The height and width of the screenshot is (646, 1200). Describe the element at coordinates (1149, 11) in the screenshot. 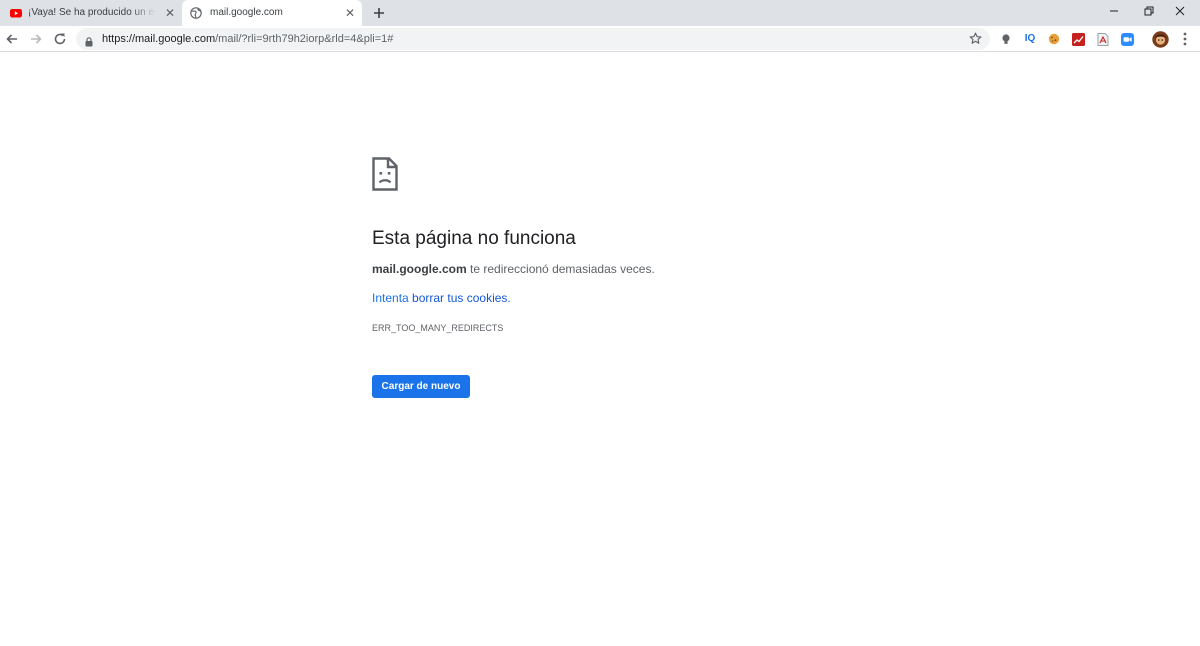

I see `restore-icon` at that location.